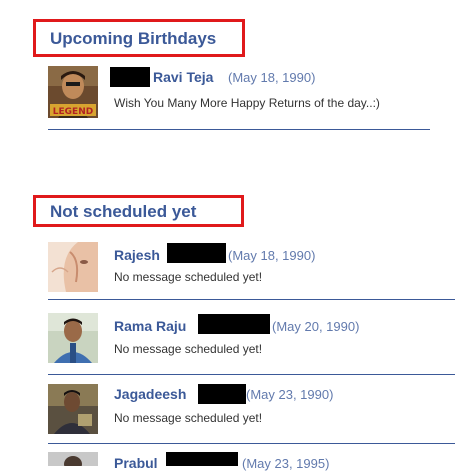 The height and width of the screenshot is (471, 455). What do you see at coordinates (290, 394) in the screenshot?
I see `entry-date: (May 23, 1990)` at bounding box center [290, 394].